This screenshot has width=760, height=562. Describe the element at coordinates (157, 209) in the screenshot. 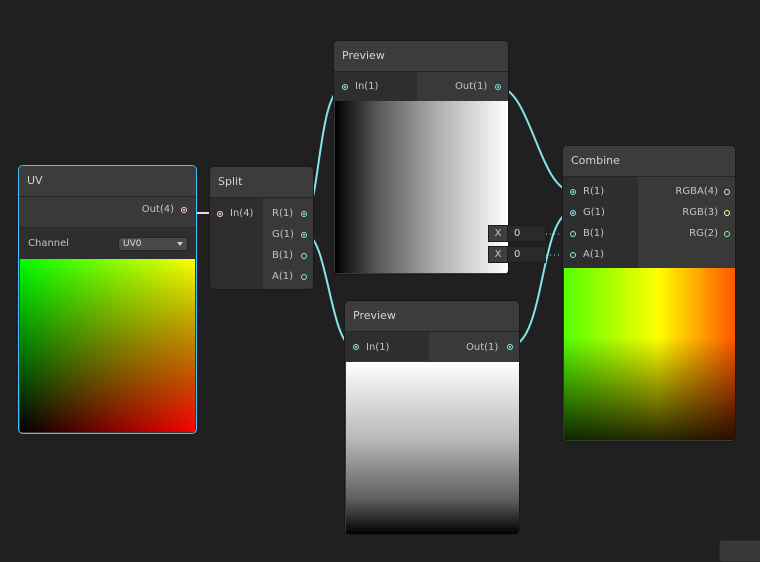

I see `uv-out-label: Out(4)` at that location.